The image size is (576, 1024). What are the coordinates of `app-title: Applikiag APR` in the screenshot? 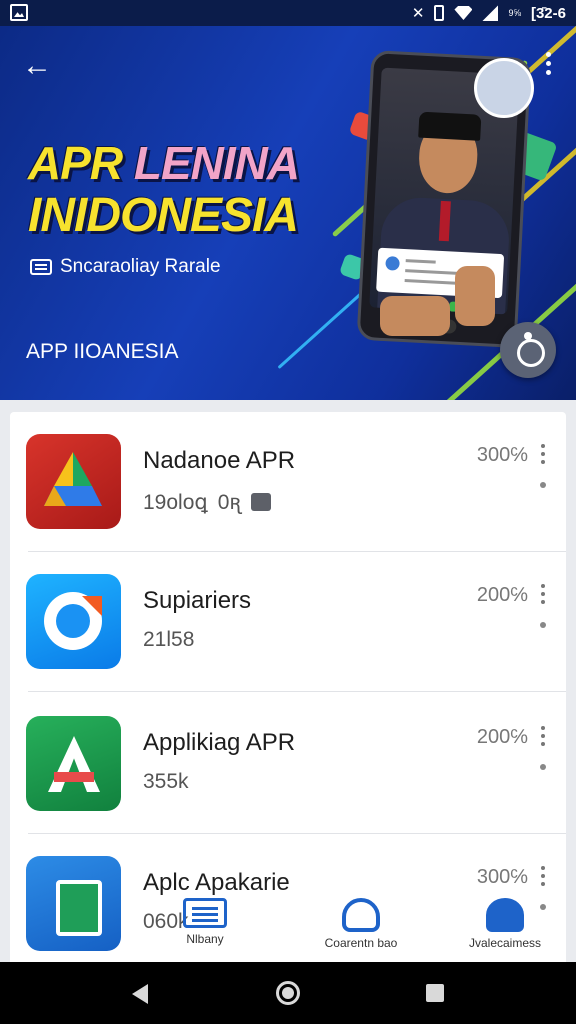 It's located at (219, 742).